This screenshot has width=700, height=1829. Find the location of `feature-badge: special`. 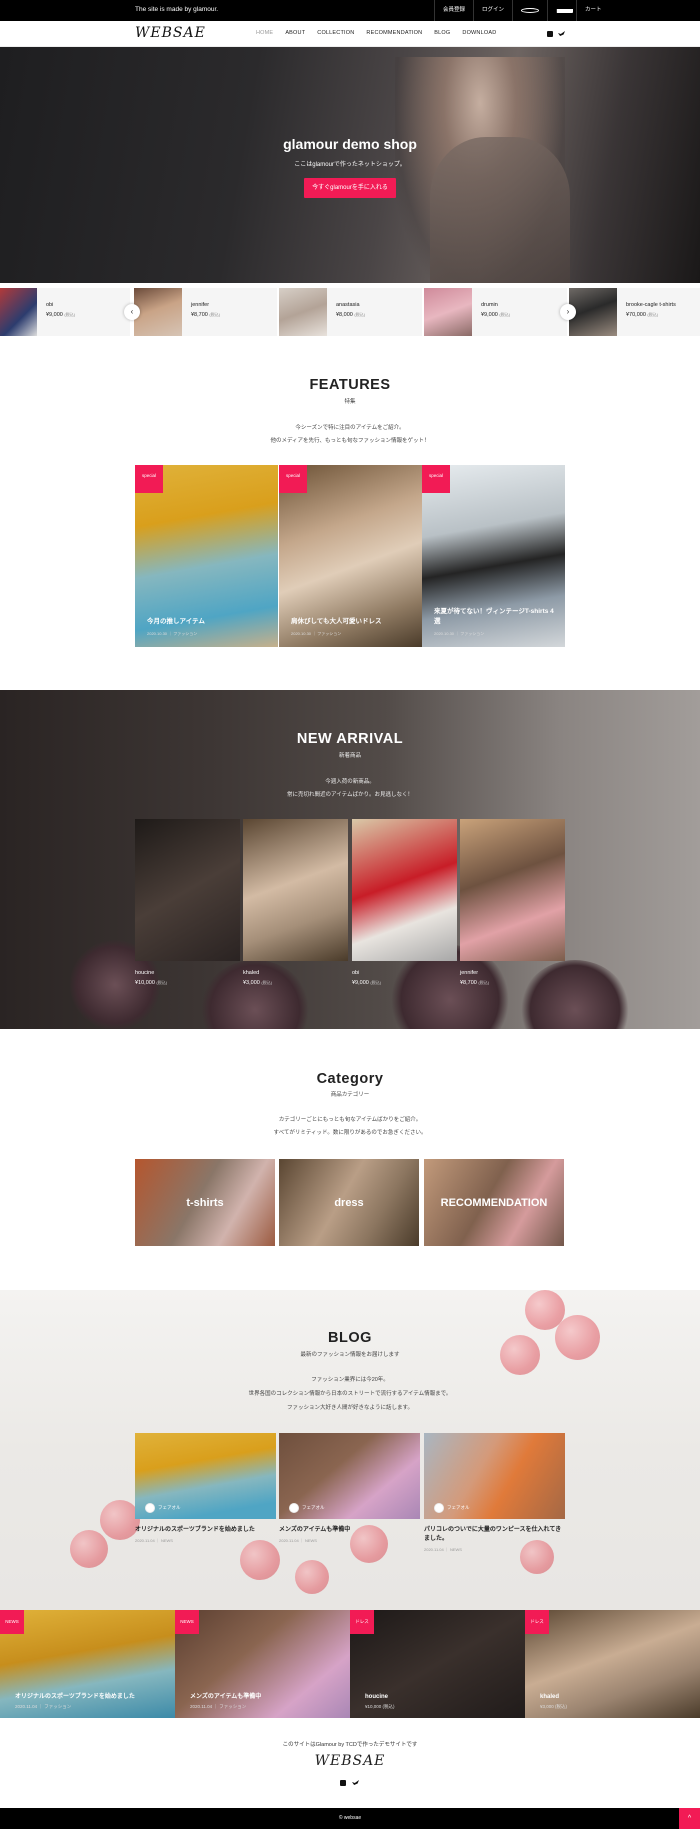

feature-badge: special is located at coordinates (293, 479).